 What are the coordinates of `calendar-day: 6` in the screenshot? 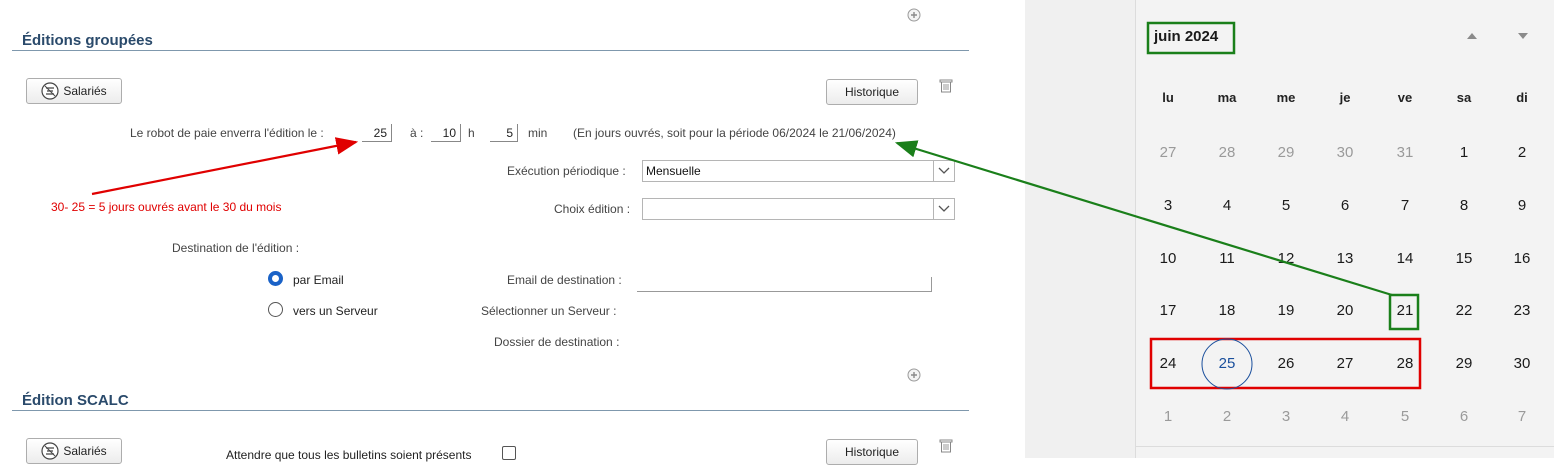 It's located at (1345, 205).